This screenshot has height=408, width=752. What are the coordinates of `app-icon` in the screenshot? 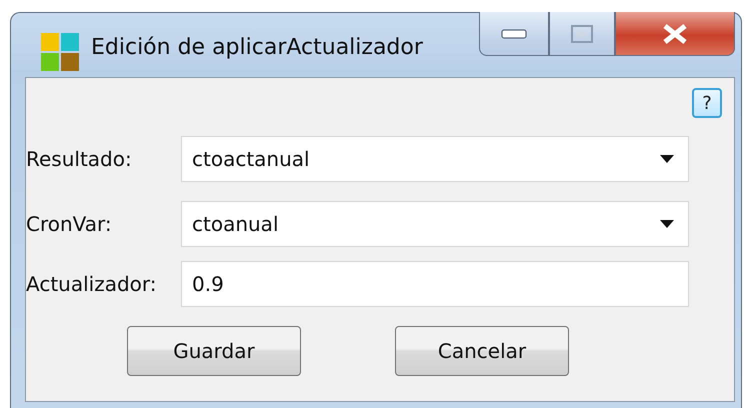 It's located at (60, 52).